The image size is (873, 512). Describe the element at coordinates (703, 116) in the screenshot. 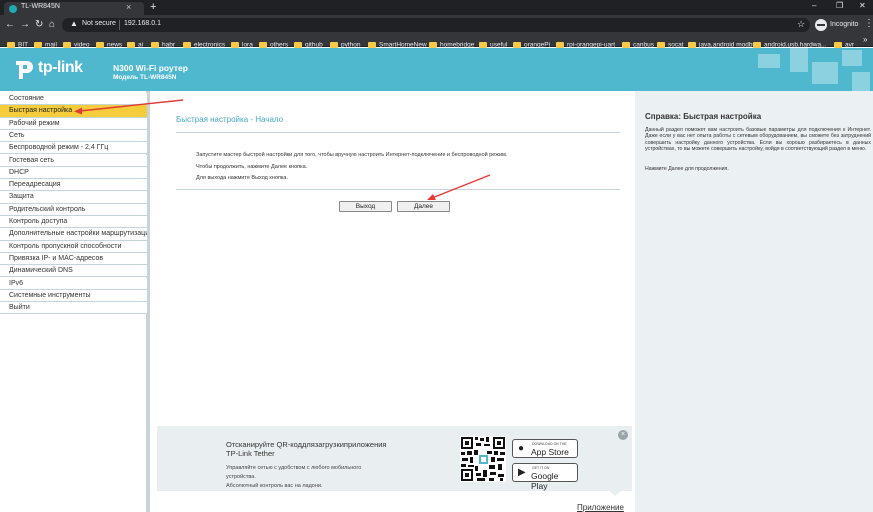

I see `help-title: Справка: Быстрая настройка` at that location.